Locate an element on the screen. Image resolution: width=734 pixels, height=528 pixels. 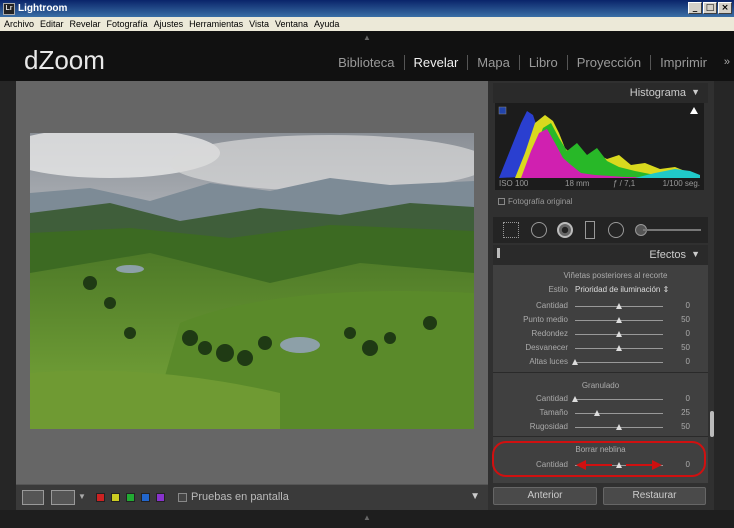
filmstrip-collapsed: ▲ is located at coordinates (367, 519).